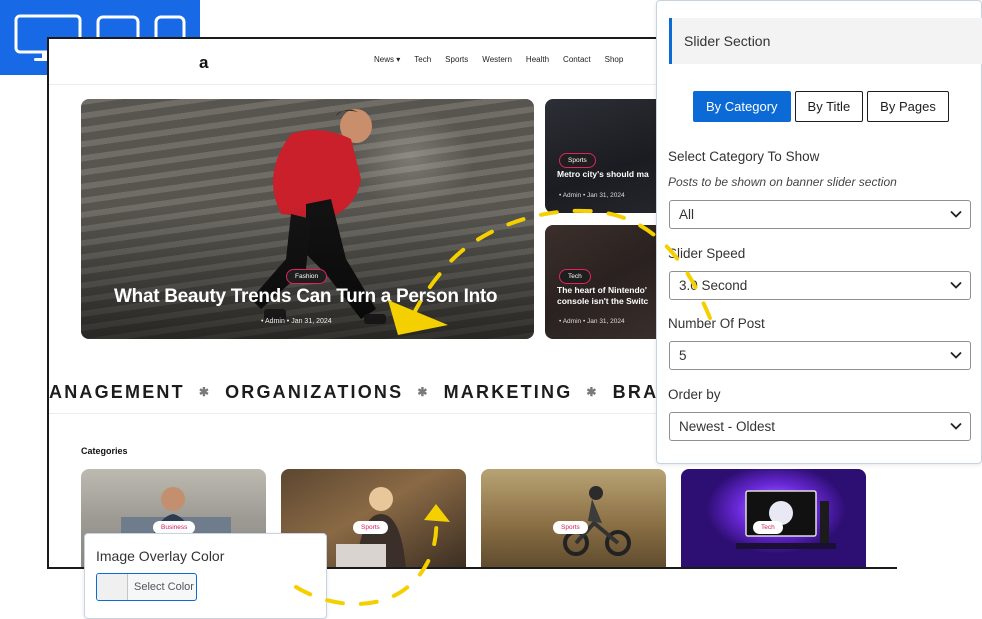 The width and height of the screenshot is (982, 619). Describe the element at coordinates (768, 527) in the screenshot. I see `category-tag: Tech` at that location.